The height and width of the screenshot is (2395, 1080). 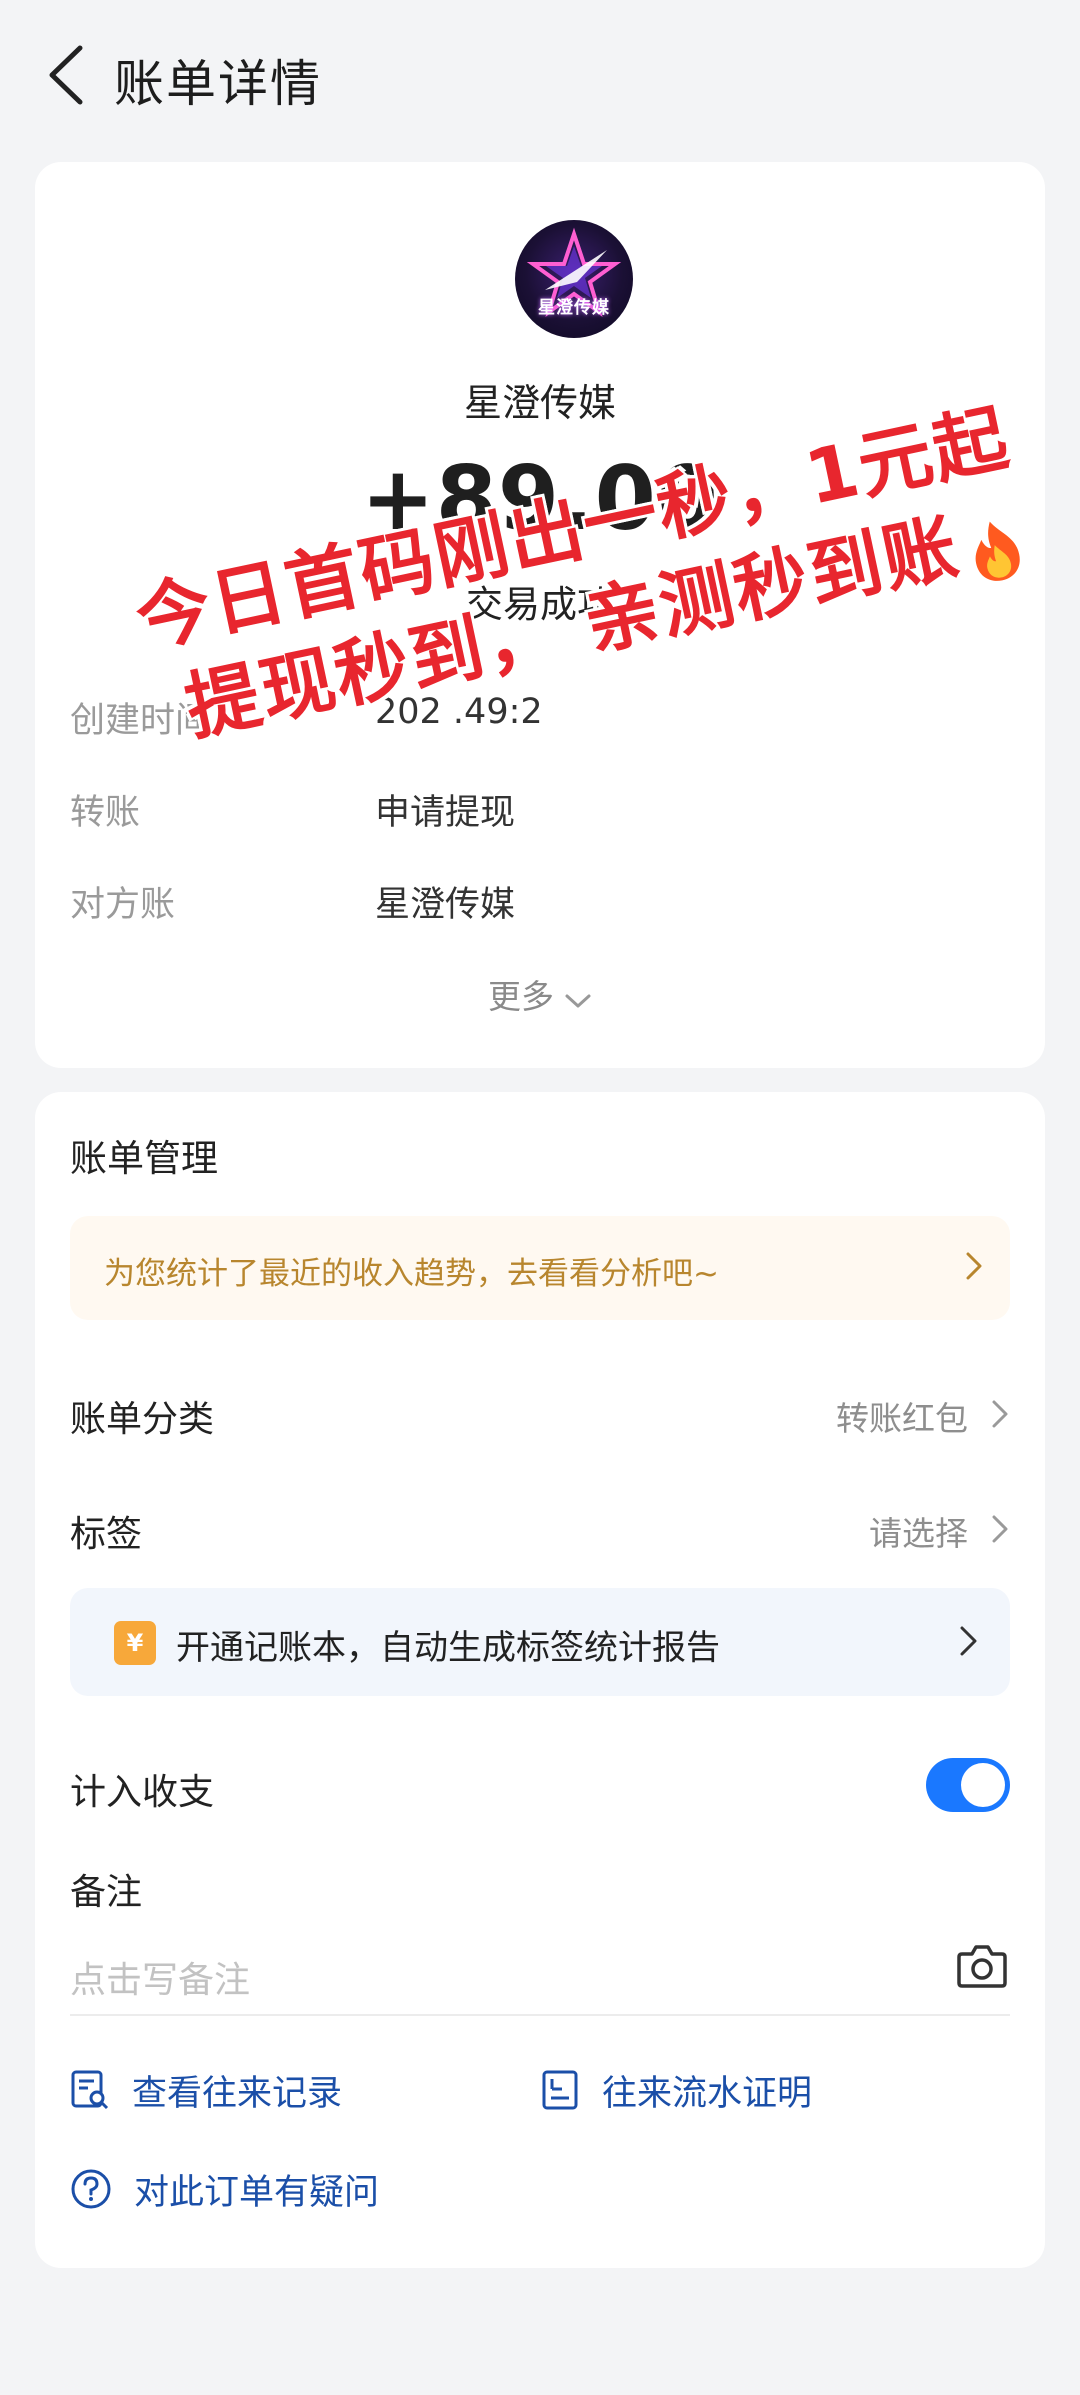 What do you see at coordinates (411, 1274) in the screenshot?
I see `trend-banner-text: 为您统计了最近的收入趋势，去看看分析吧~` at bounding box center [411, 1274].